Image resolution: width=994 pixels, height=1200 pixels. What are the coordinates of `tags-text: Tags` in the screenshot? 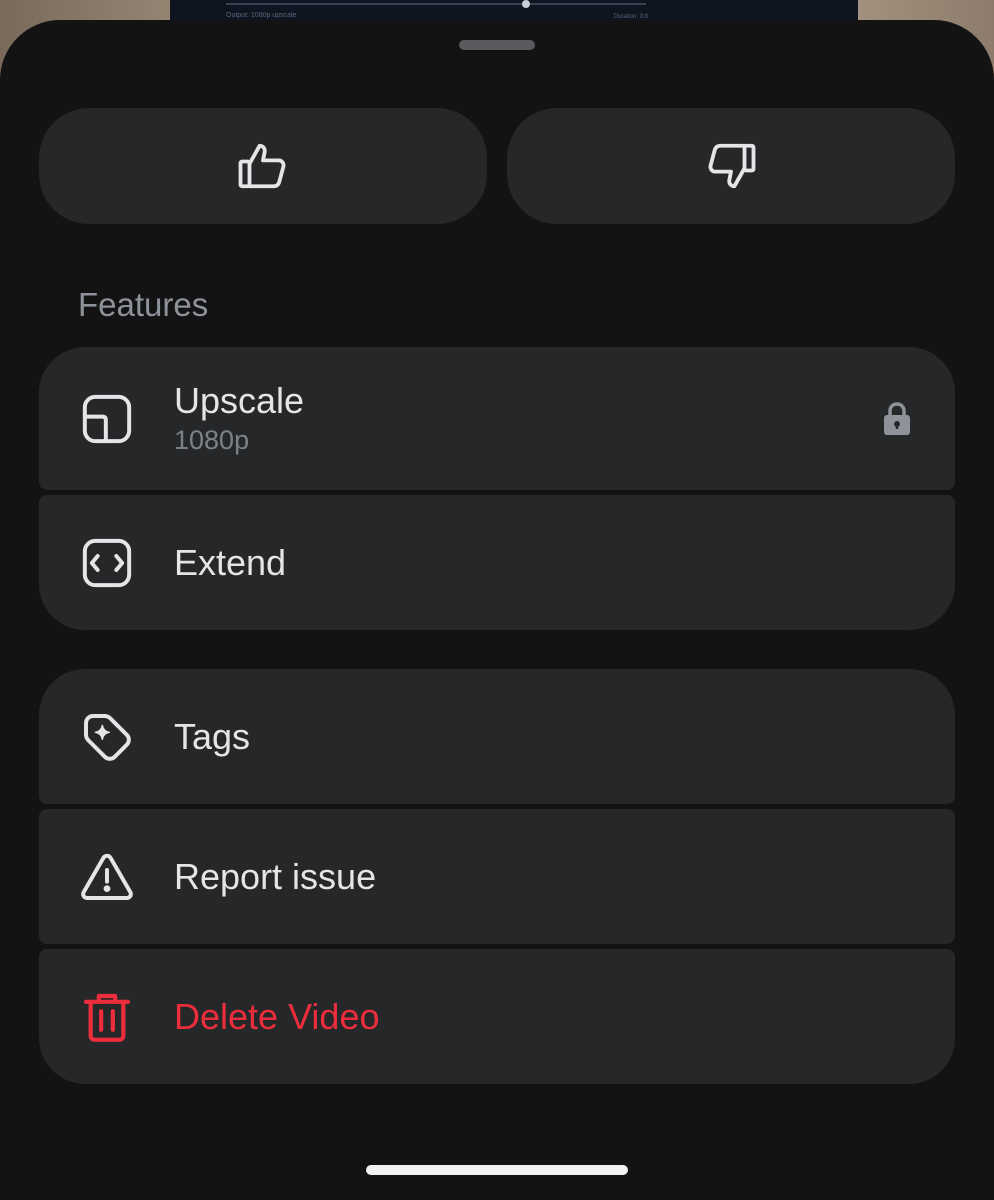 It's located at (212, 737).